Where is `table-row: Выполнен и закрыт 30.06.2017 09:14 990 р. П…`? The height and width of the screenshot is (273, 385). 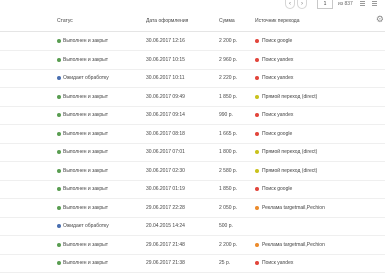 table-row: Выполнен и закрыт 30.06.2017 09:14 990 р. П… is located at coordinates (192, 115).